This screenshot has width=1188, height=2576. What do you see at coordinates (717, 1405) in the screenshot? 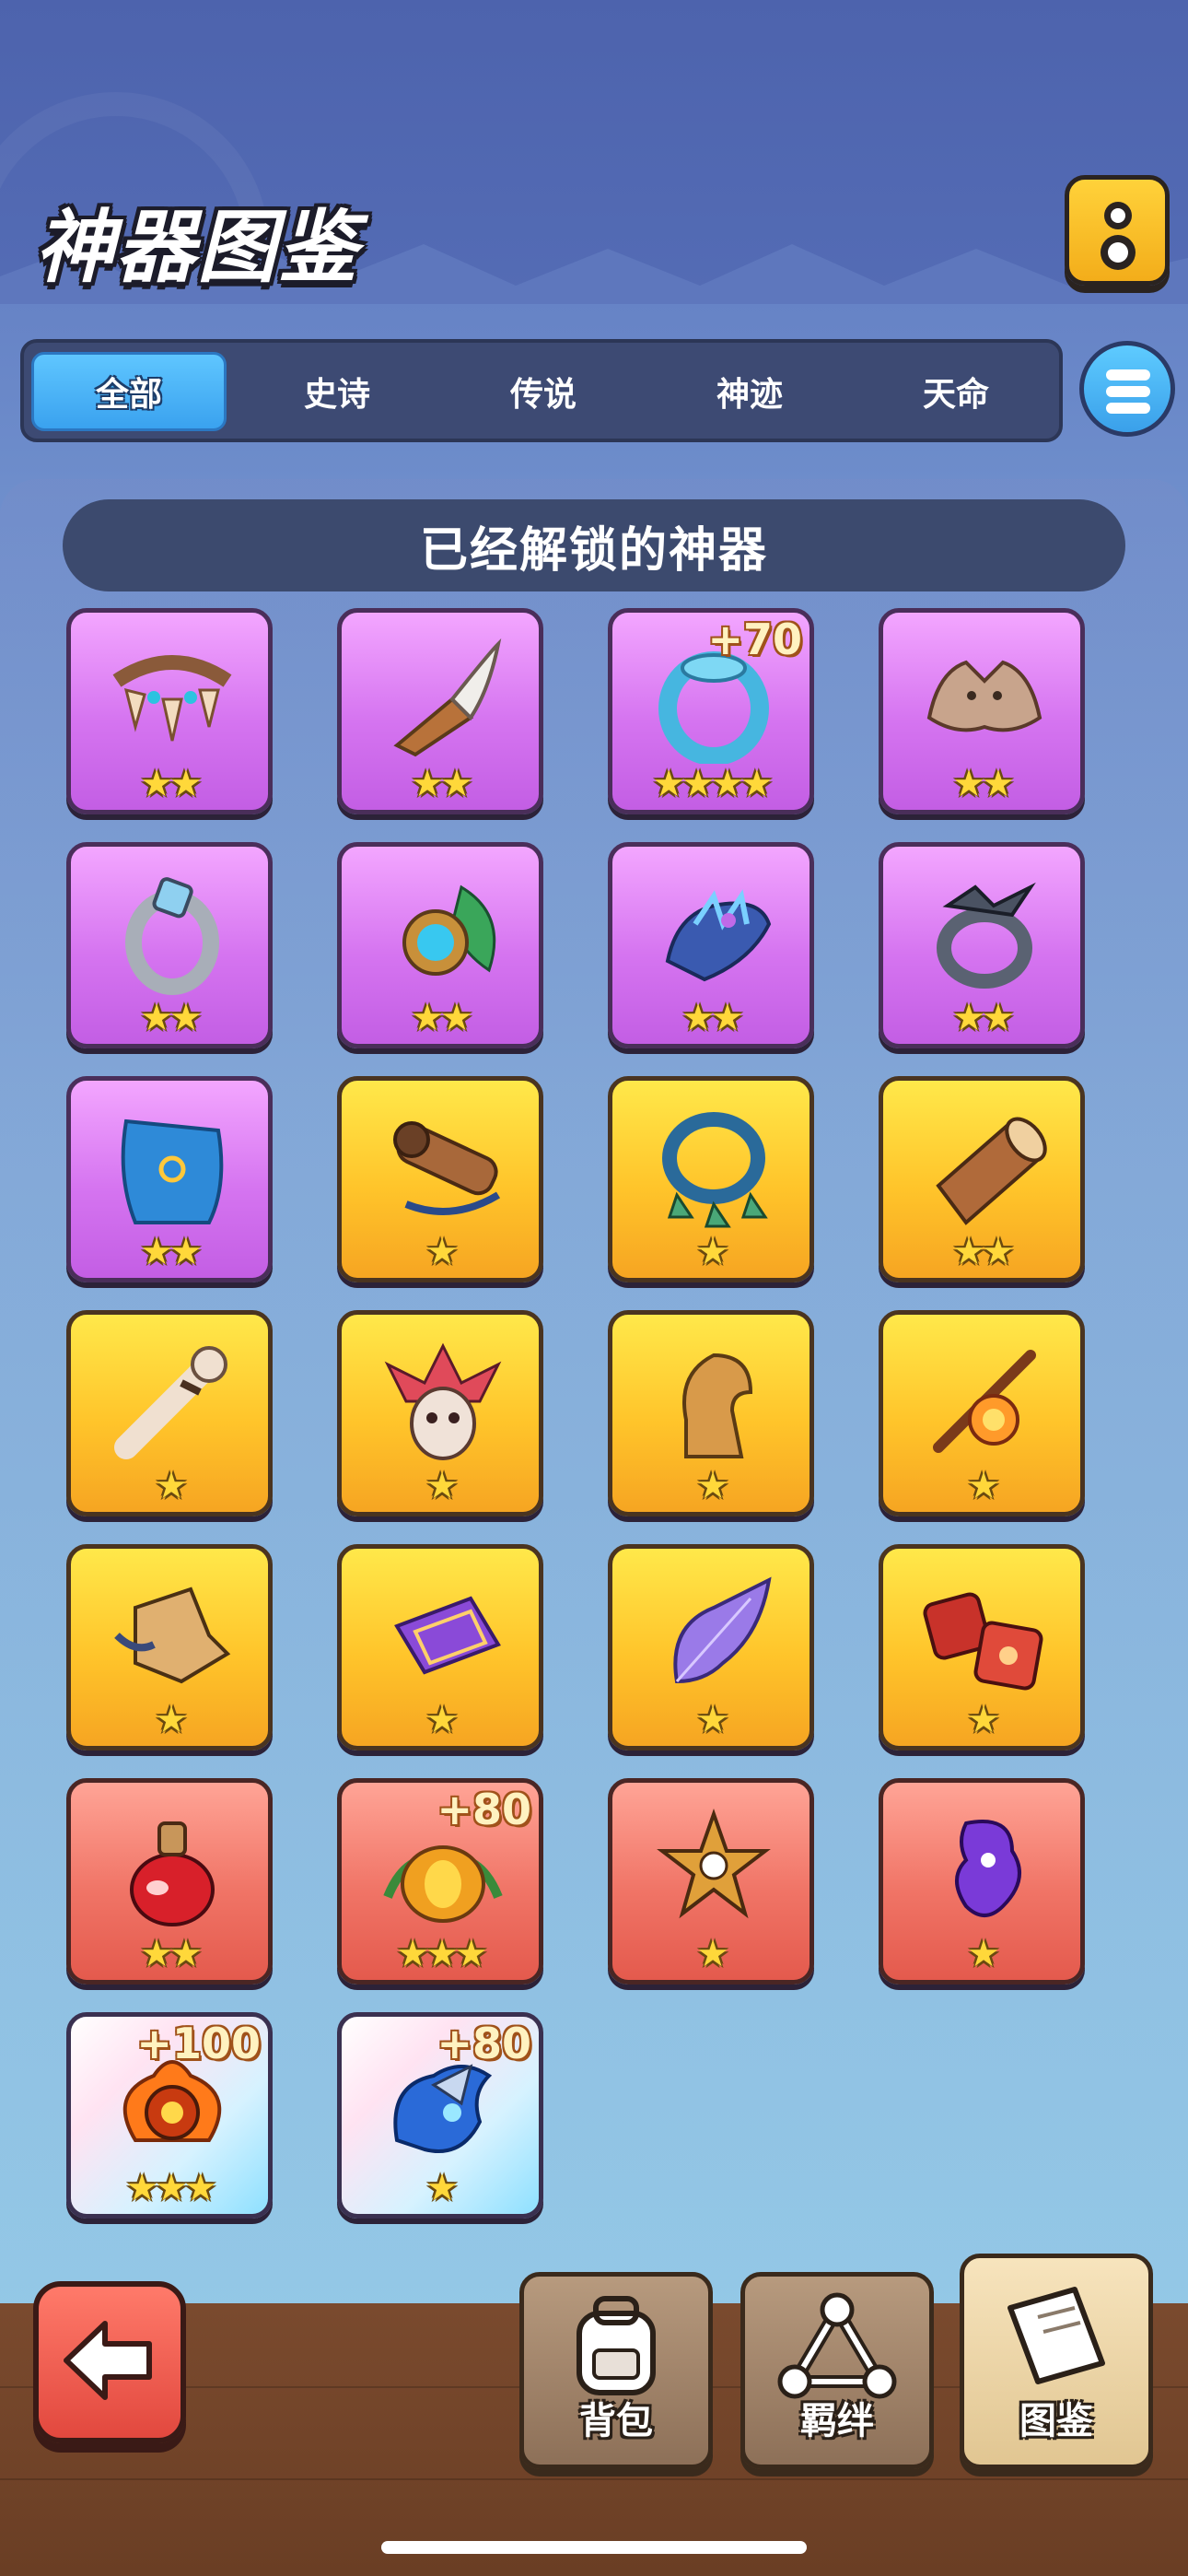
I see `knight-piece-icon` at bounding box center [717, 1405].